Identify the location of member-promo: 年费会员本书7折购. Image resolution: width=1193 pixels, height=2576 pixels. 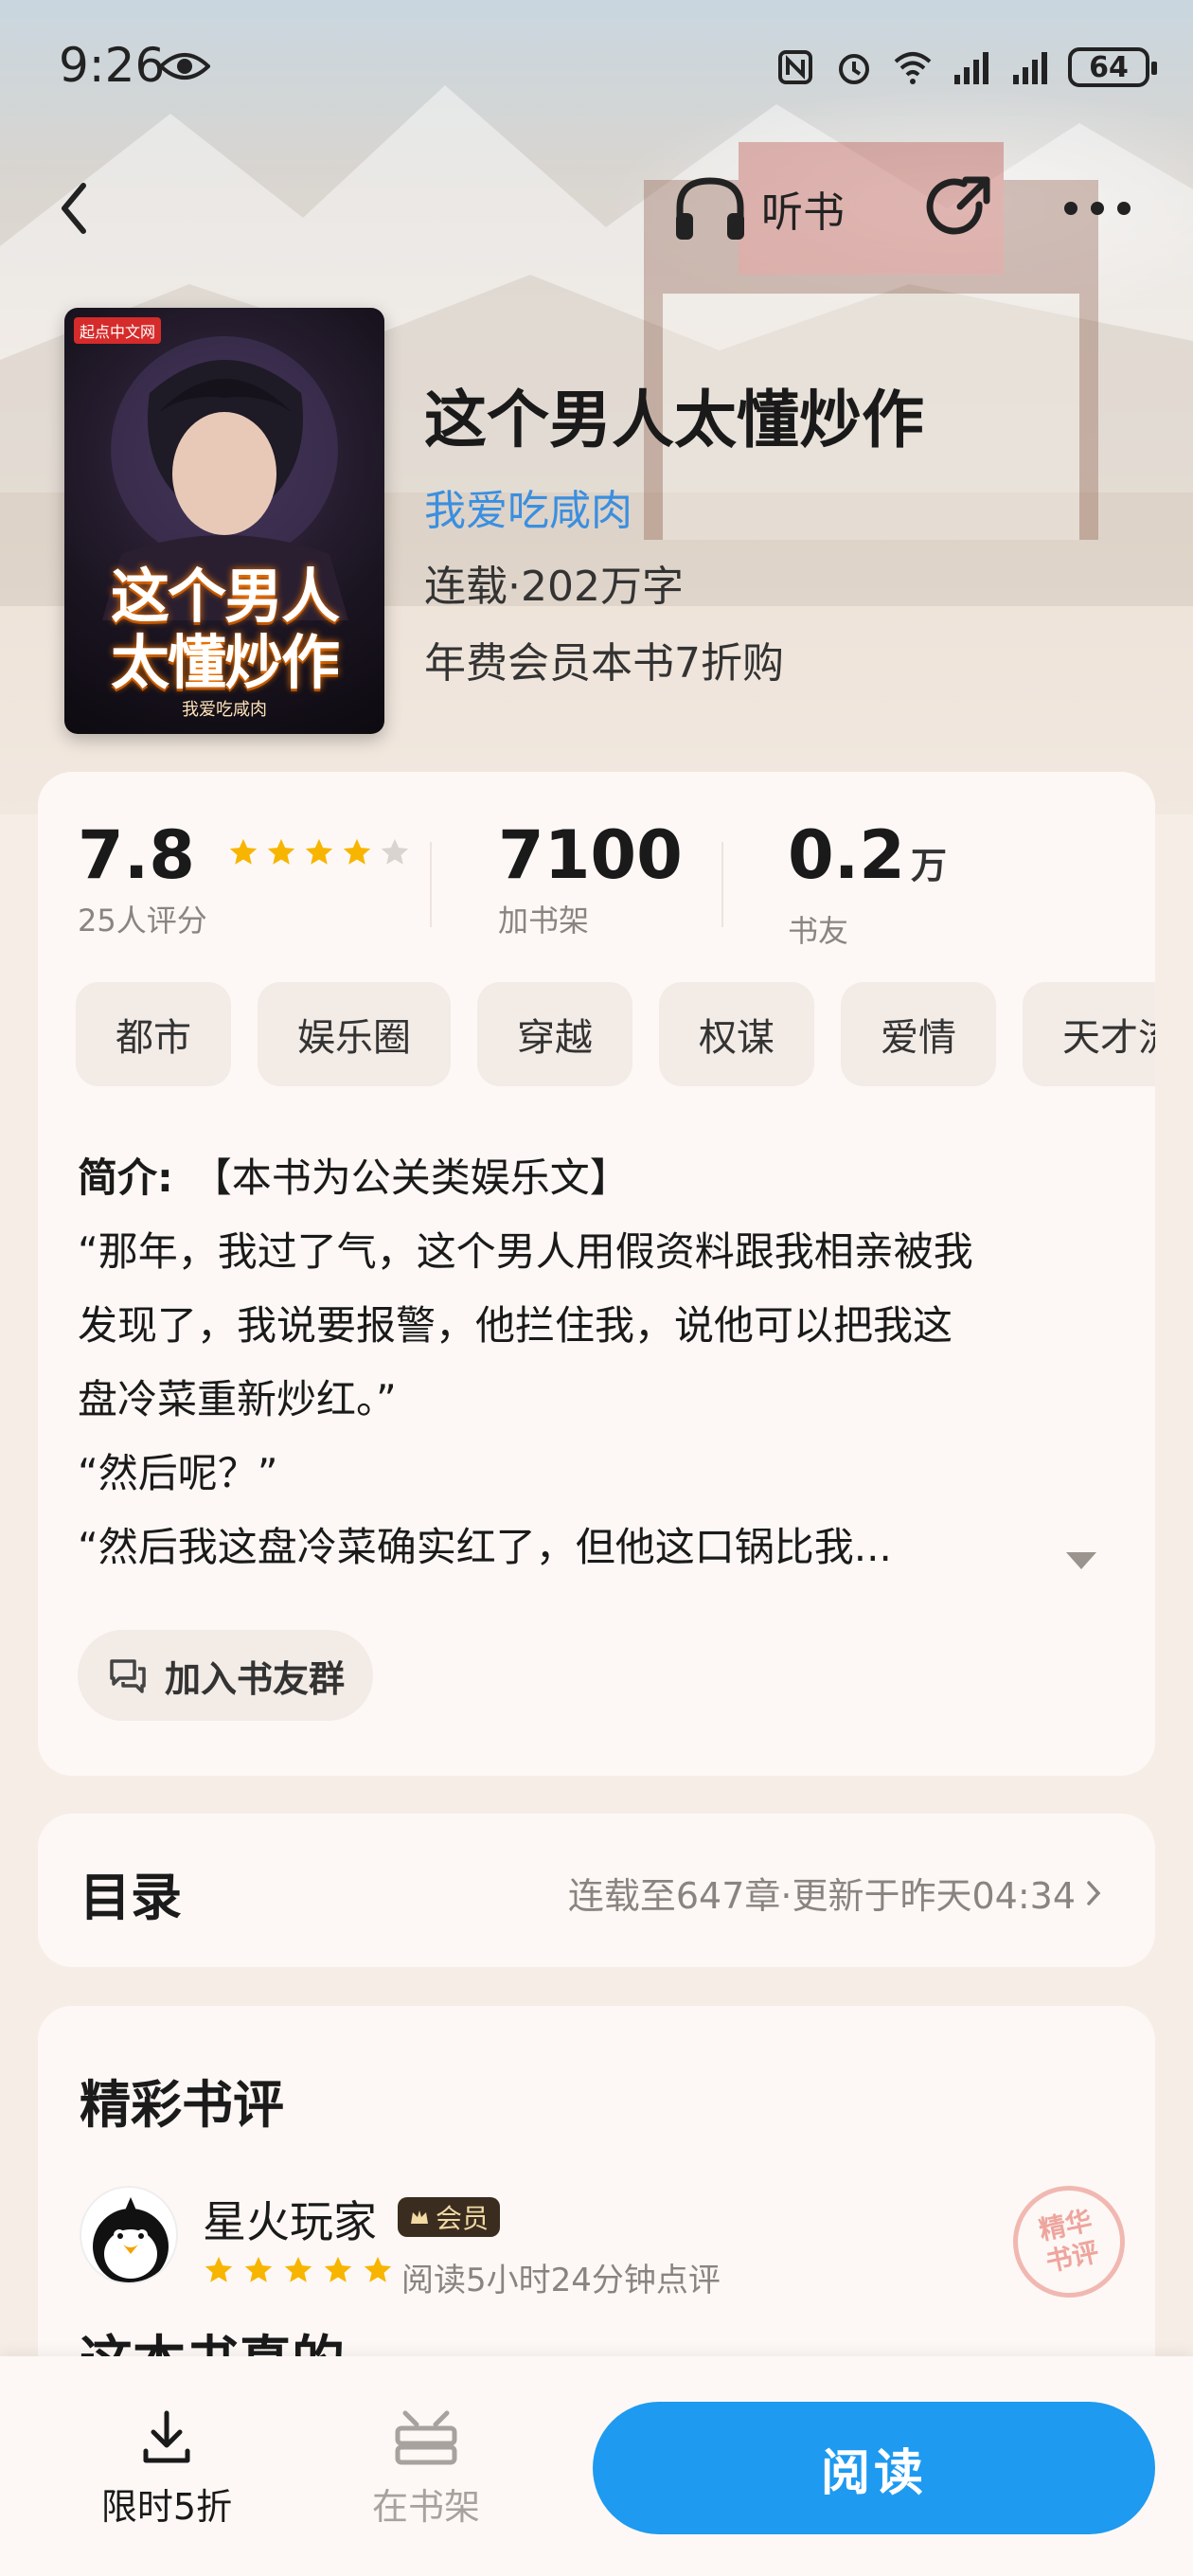
(604, 659).